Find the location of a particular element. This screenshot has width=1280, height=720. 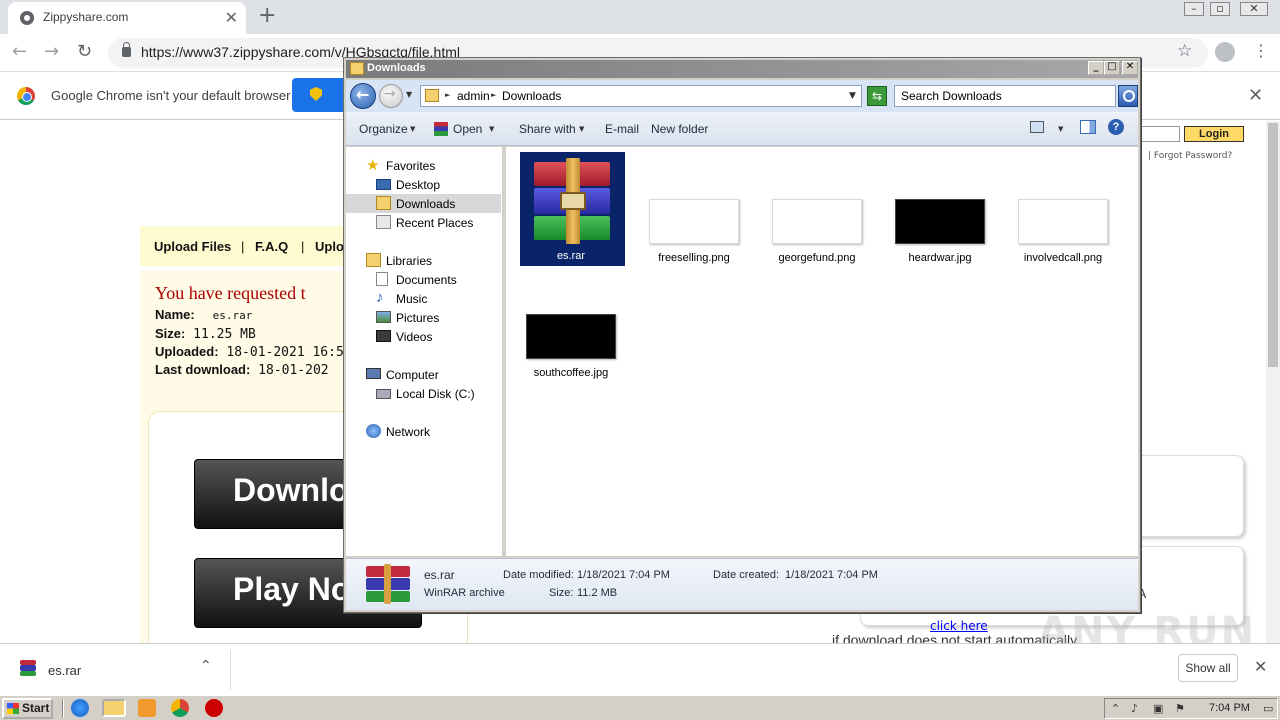

share-dropdown-icon: ▼ is located at coordinates (581, 129).